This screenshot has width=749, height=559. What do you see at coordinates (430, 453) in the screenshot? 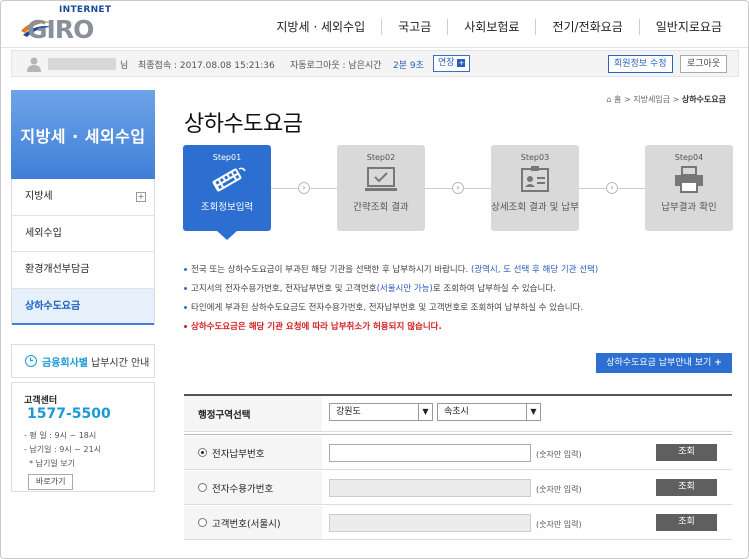
I see `e-payment-number-input` at bounding box center [430, 453].